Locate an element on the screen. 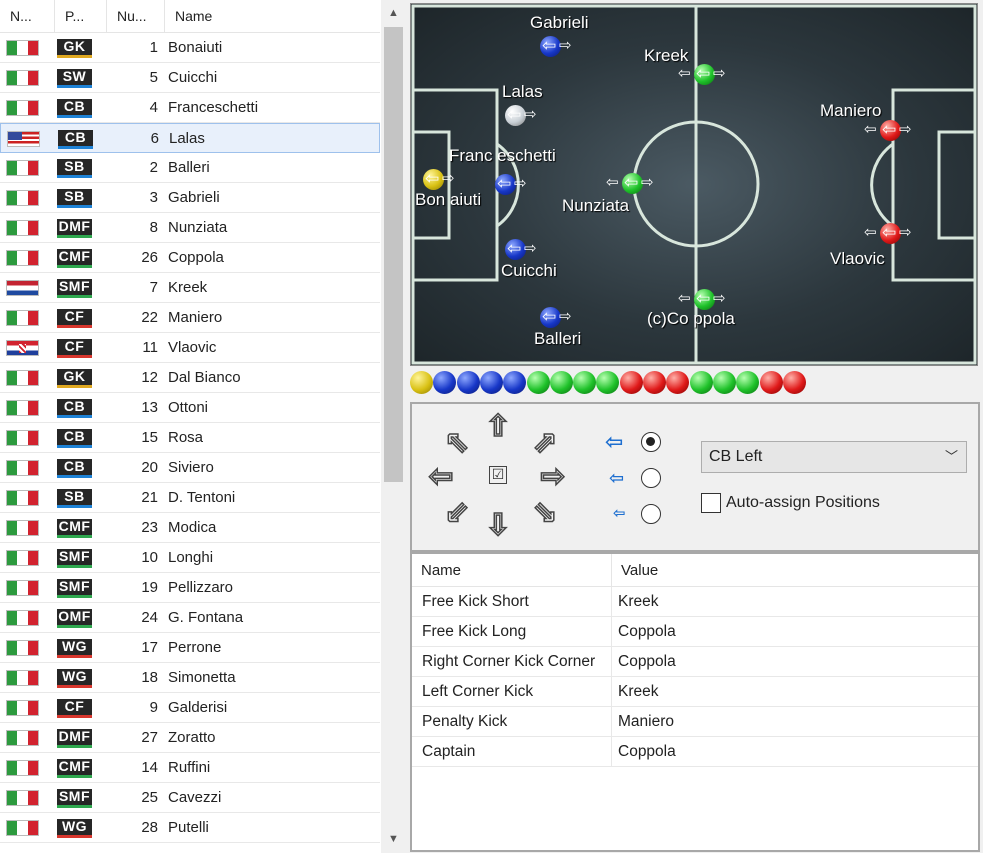 This screenshot has width=983, height=853. table-row: SMF 19 Pellizzaro is located at coordinates (190, 588).